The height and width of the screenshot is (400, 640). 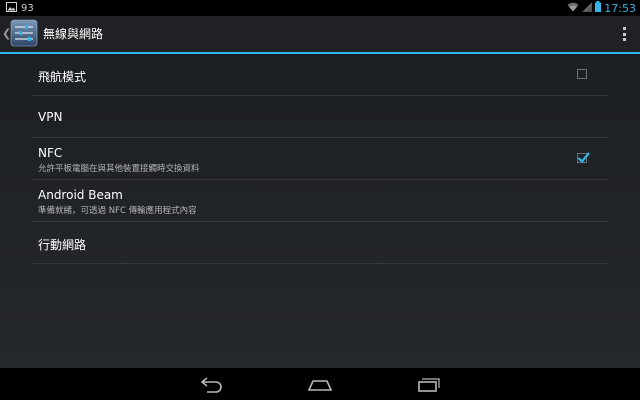 What do you see at coordinates (80, 195) in the screenshot?
I see `setting-title: Android Beam` at bounding box center [80, 195].